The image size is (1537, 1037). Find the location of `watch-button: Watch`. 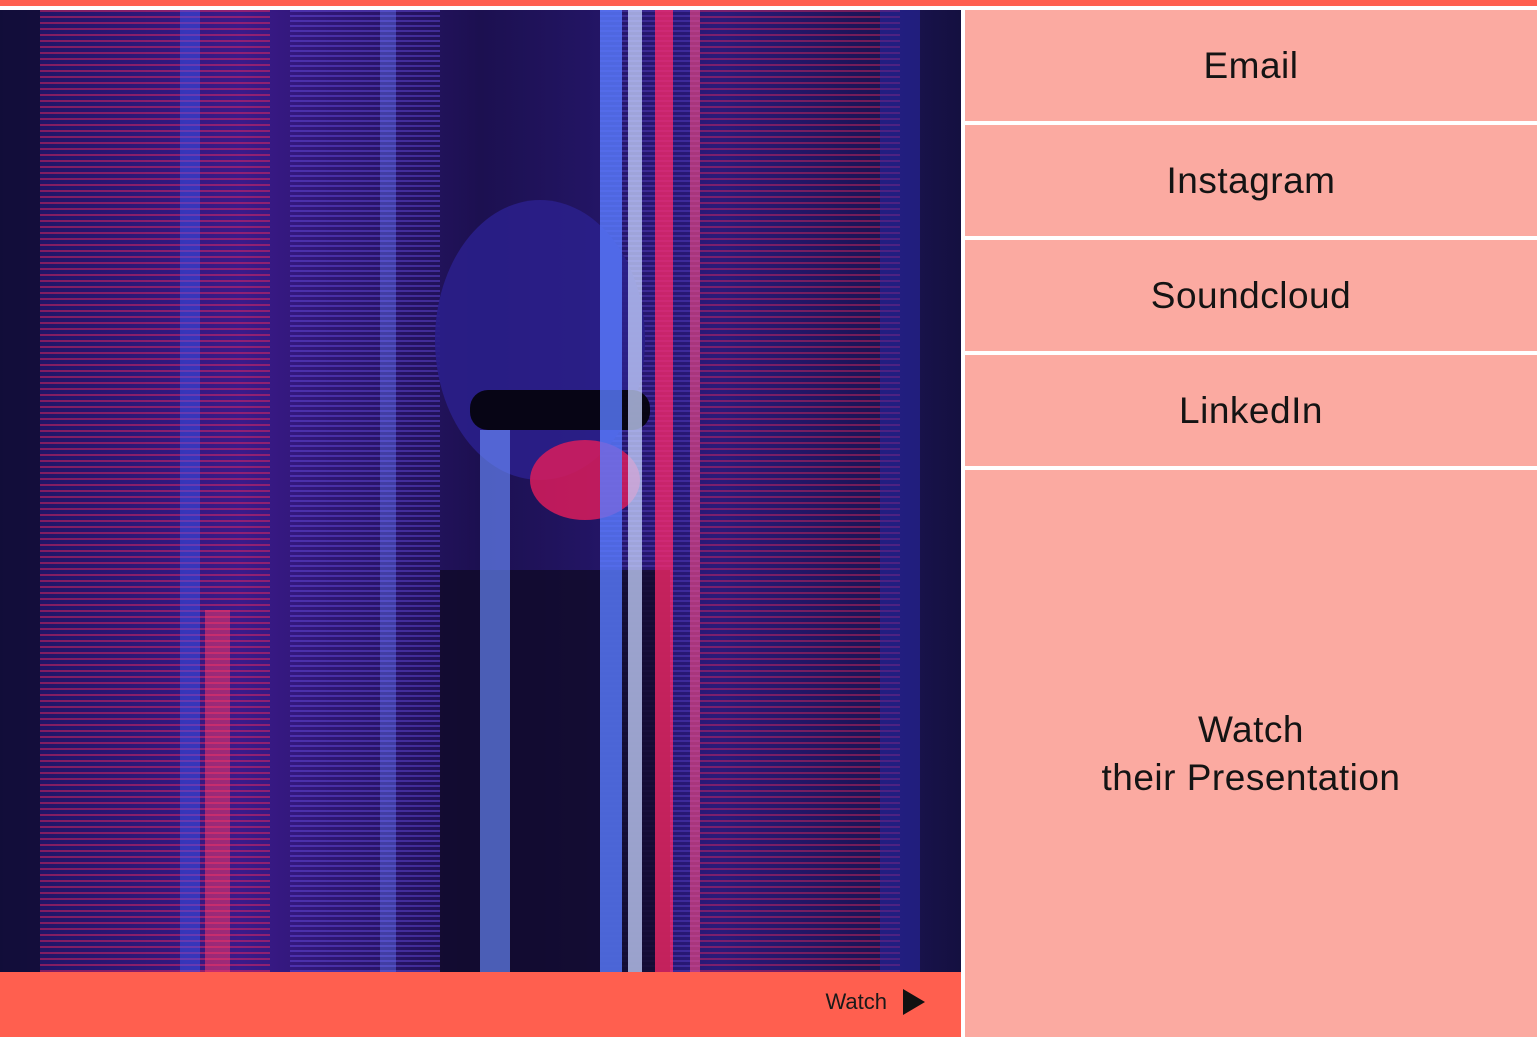

watch-button: Watch is located at coordinates (875, 1002).